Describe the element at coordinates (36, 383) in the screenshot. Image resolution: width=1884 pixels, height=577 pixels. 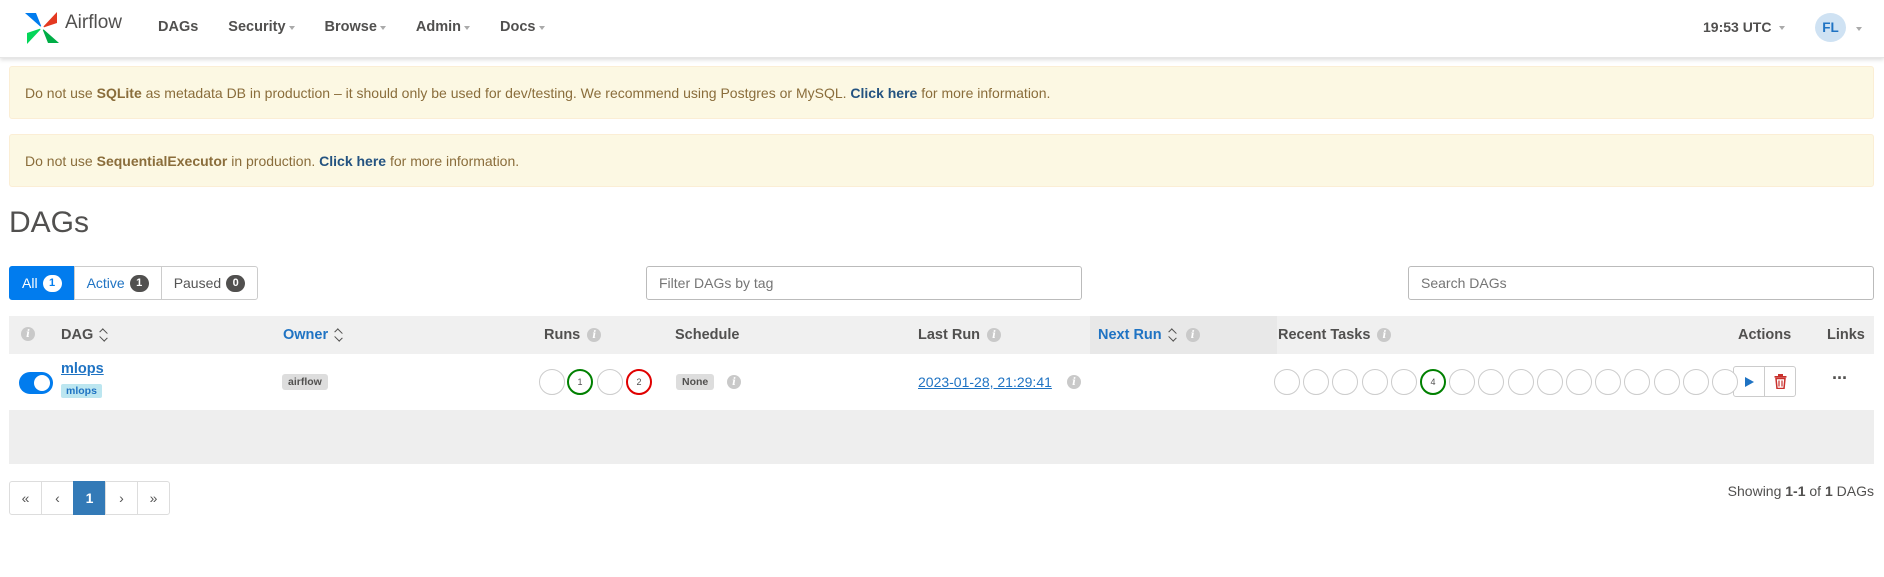
I see `dag-pause-toggle` at that location.